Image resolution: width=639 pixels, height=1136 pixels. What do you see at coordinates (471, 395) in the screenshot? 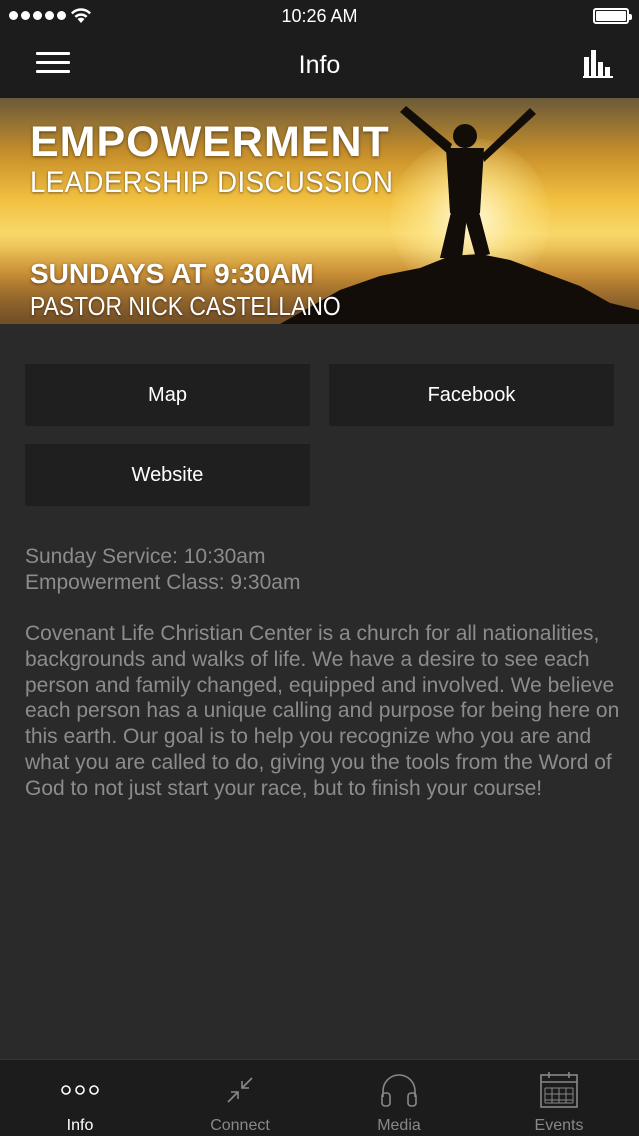
I see `facebook-button: Facebook` at bounding box center [471, 395].